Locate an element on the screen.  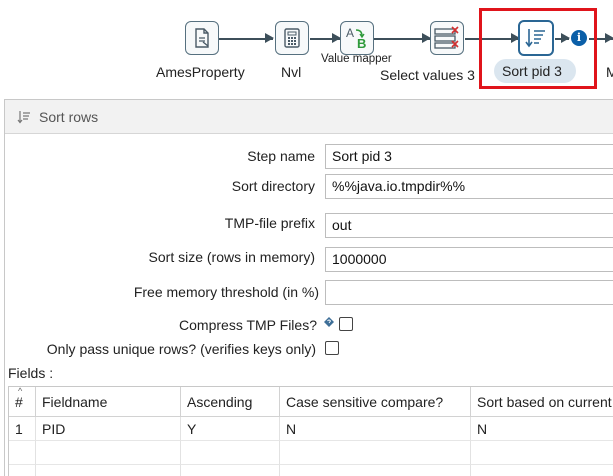
free-memory-input is located at coordinates (469, 292).